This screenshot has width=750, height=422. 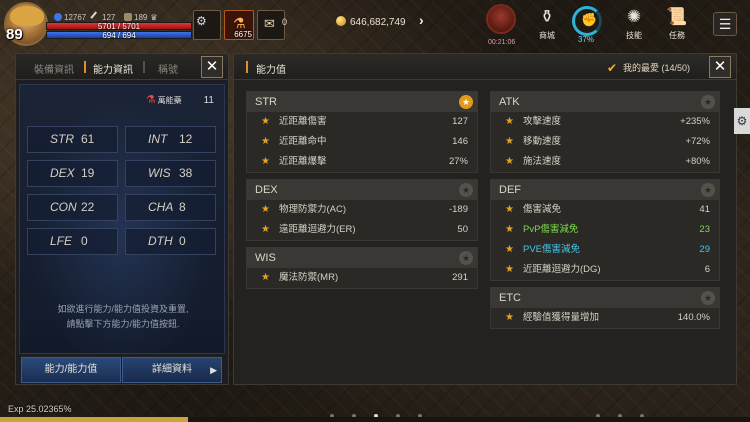 I want to click on mana-icon, so click(x=58, y=17).